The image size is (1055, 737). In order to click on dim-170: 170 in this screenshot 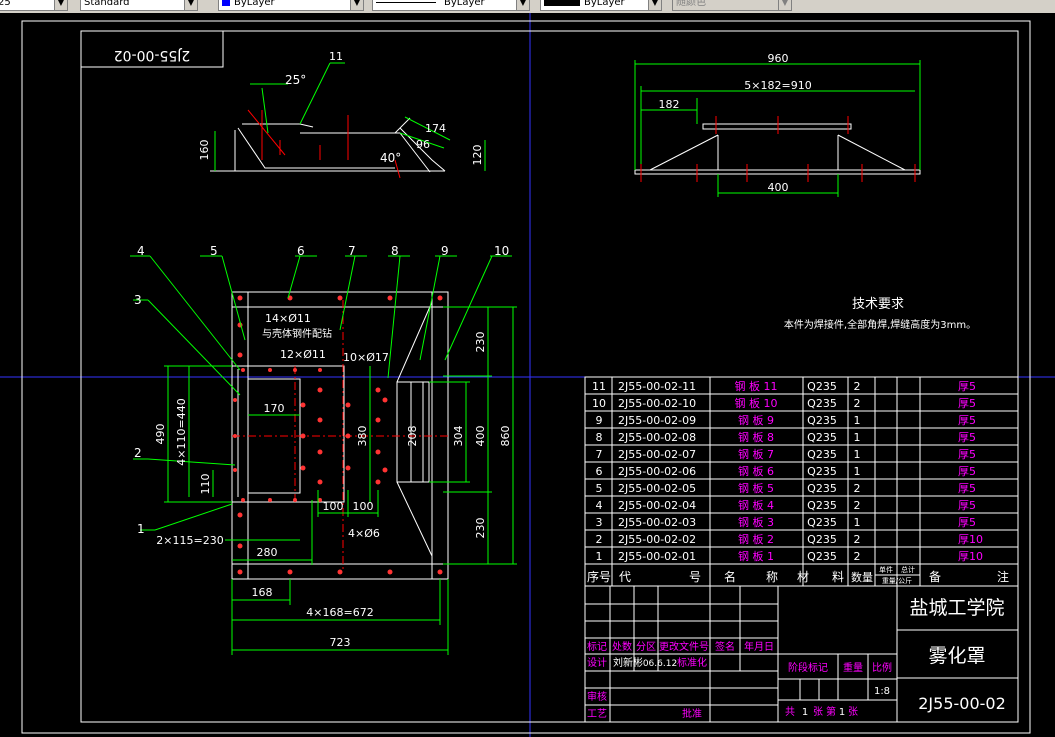, I will do `click(274, 408)`.